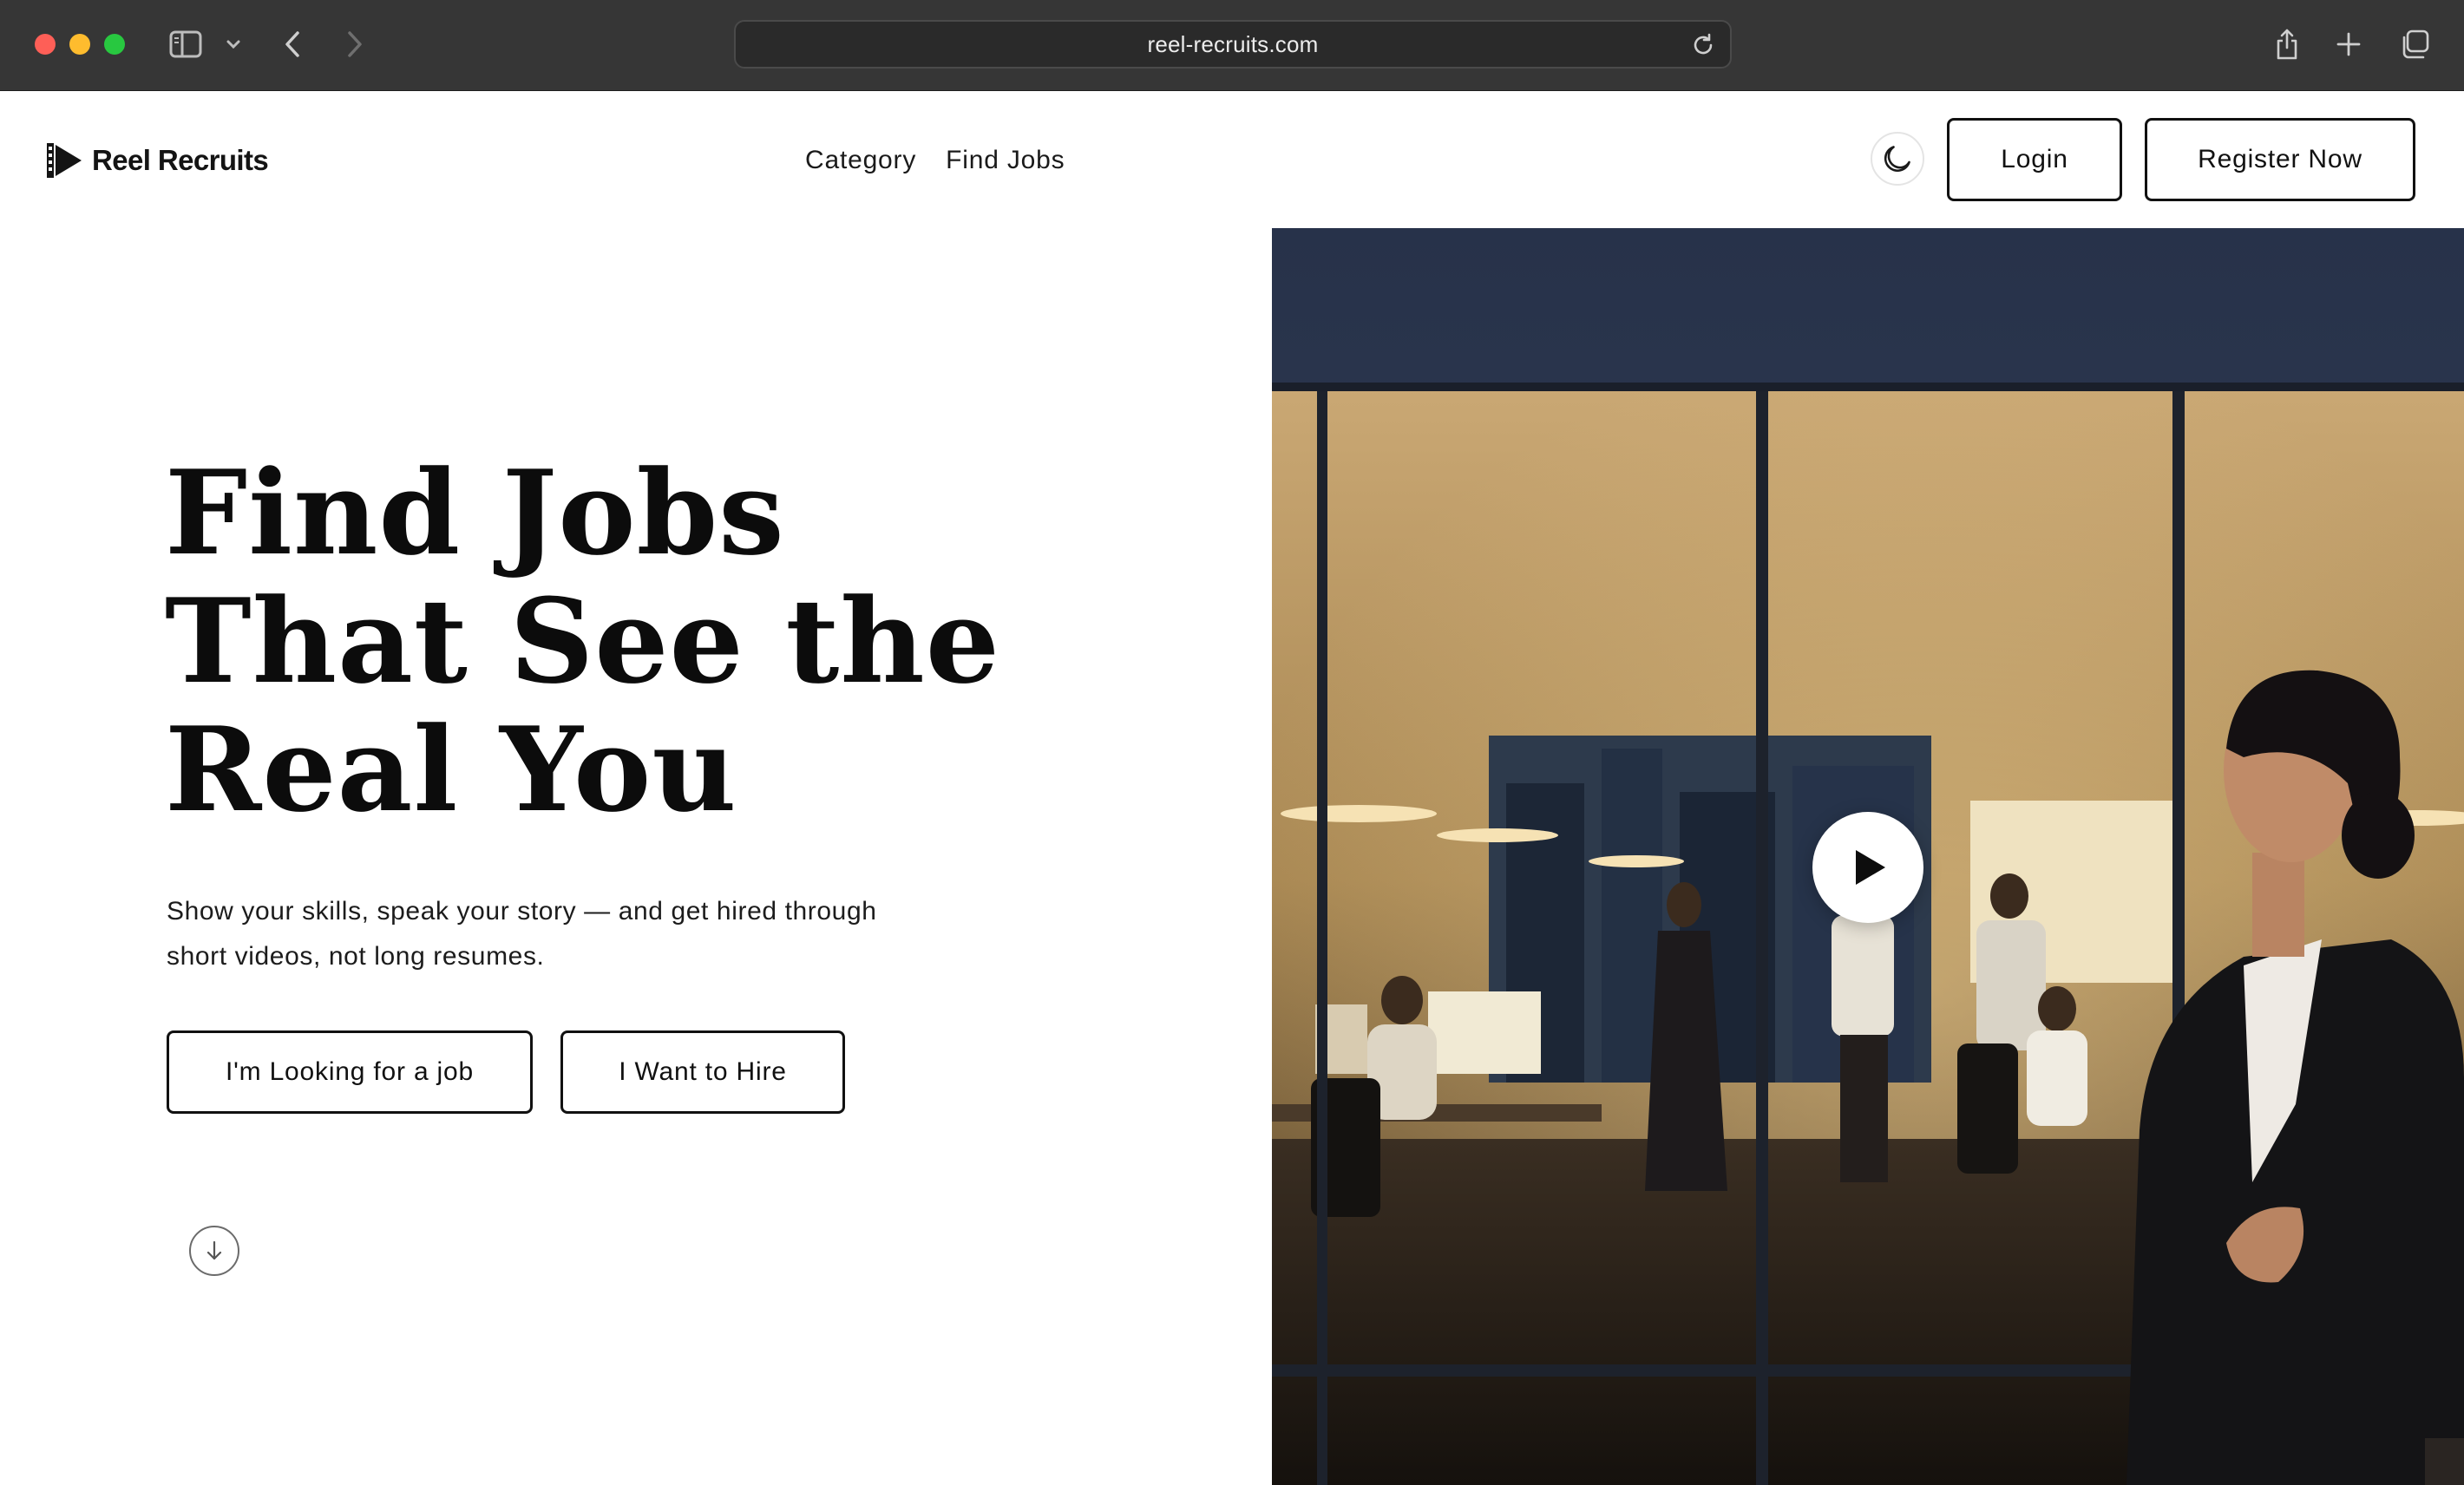  What do you see at coordinates (1703, 47) in the screenshot?
I see `reload-icon` at bounding box center [1703, 47].